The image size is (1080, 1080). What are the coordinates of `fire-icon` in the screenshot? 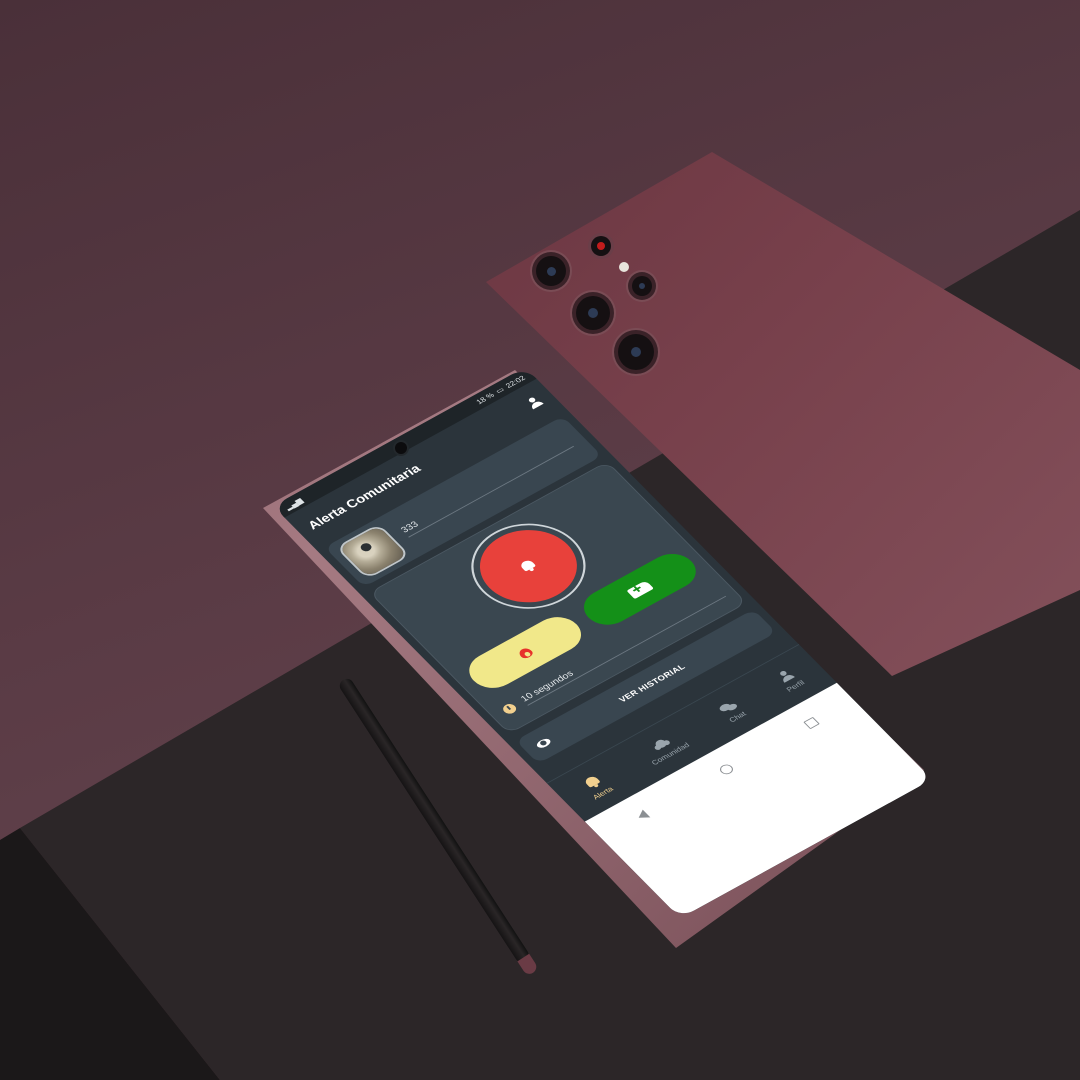 It's located at (525, 652).